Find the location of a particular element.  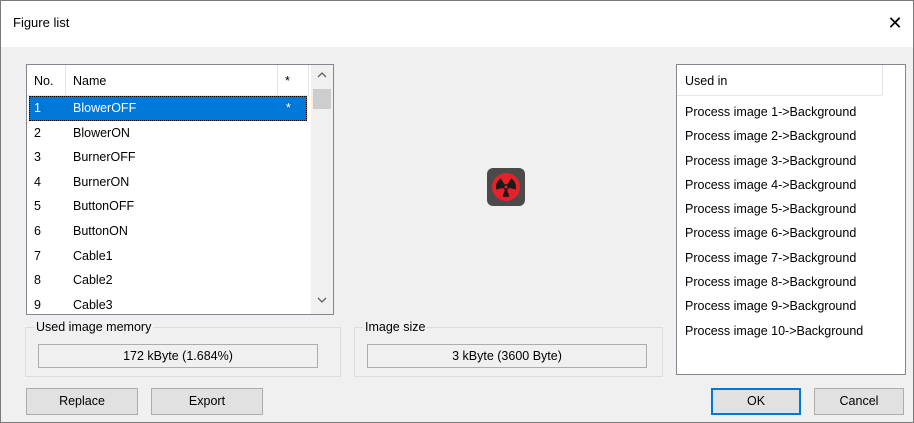

row-number: 4 is located at coordinates (37, 181).